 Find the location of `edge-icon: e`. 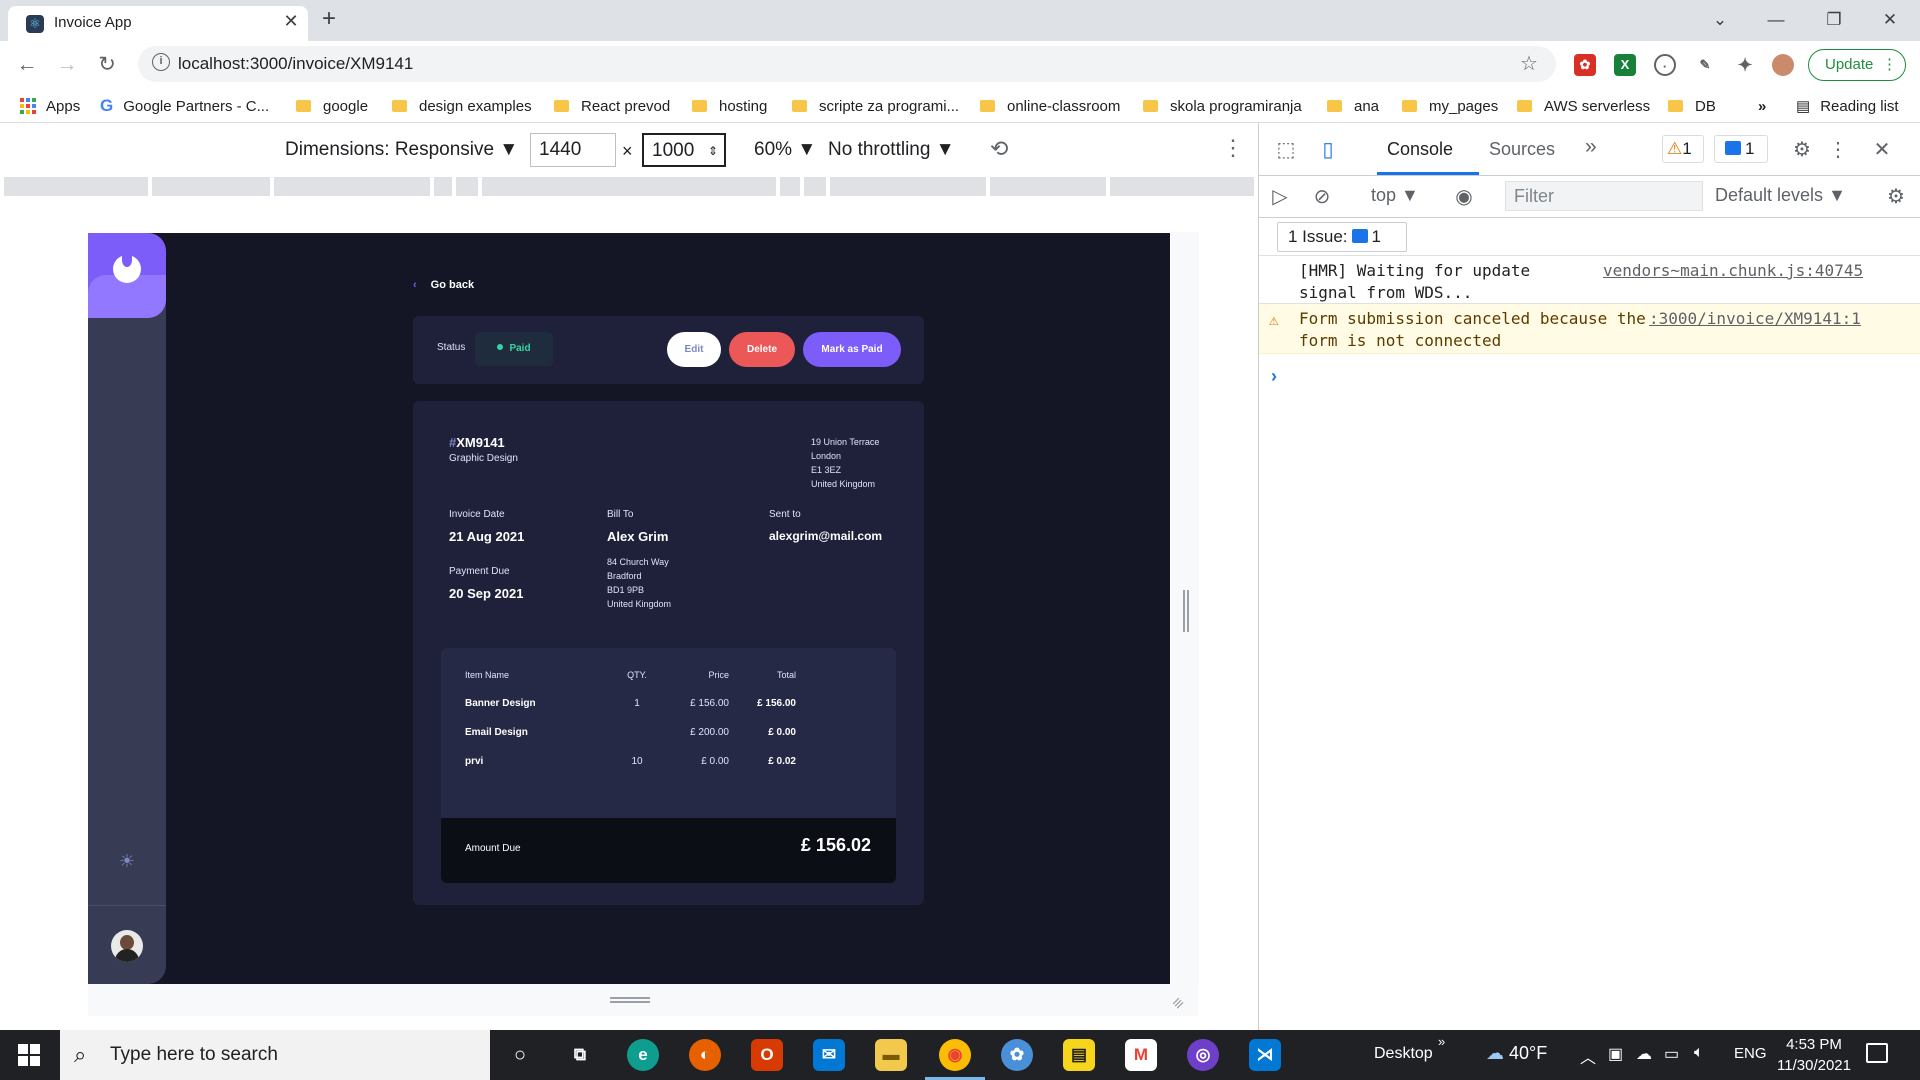

edge-icon: e is located at coordinates (643, 1055).